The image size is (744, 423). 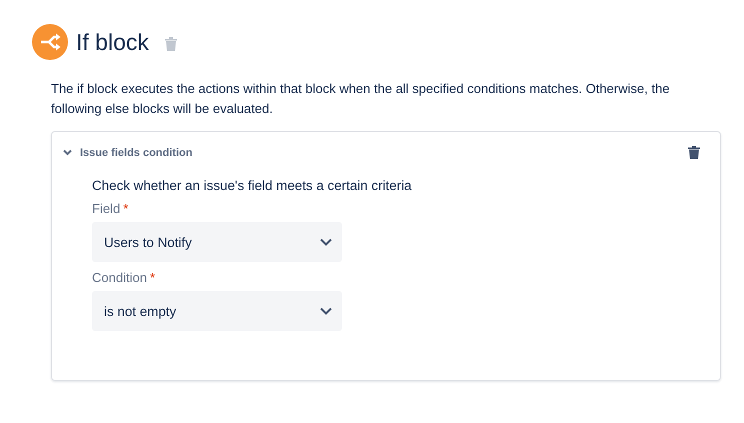 I want to click on description-text: The if block executes the actions within that block when the all specified conditions matches. Otherwise, the following else blocks will be evaluated., so click(x=361, y=99).